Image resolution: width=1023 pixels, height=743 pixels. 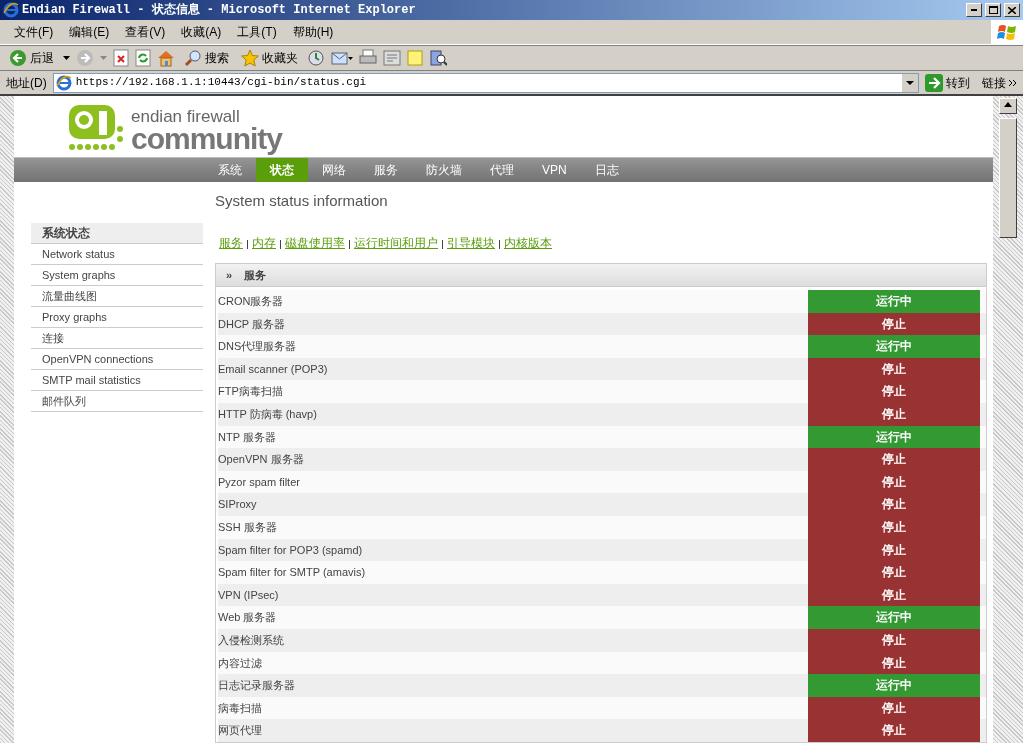 What do you see at coordinates (121, 58) in the screenshot?
I see `stop-icon` at bounding box center [121, 58].